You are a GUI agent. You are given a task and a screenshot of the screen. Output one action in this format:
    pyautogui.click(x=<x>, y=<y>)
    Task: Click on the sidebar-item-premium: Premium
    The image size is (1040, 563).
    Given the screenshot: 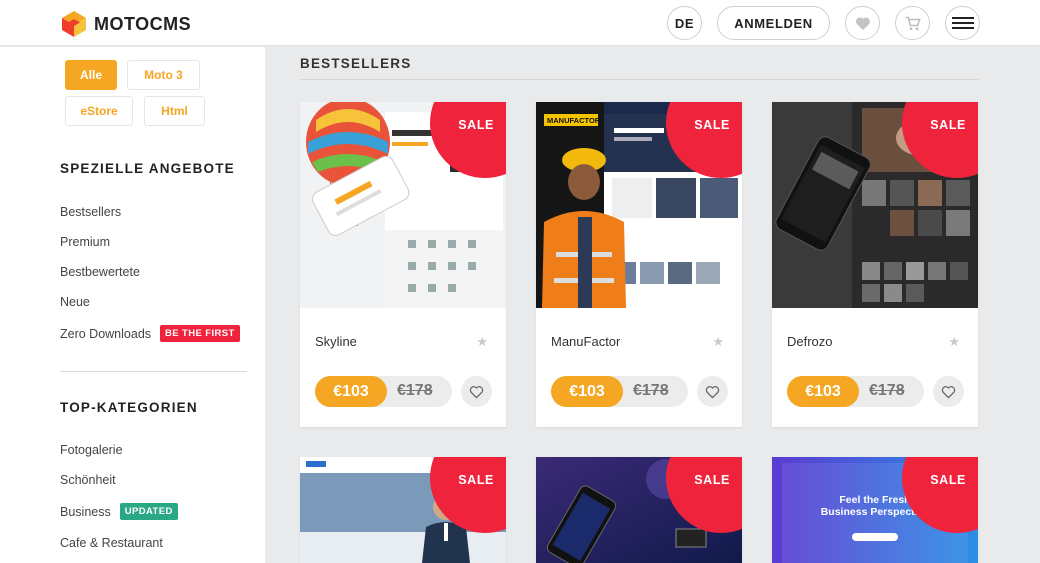 What is the action you would take?
    pyautogui.click(x=85, y=242)
    